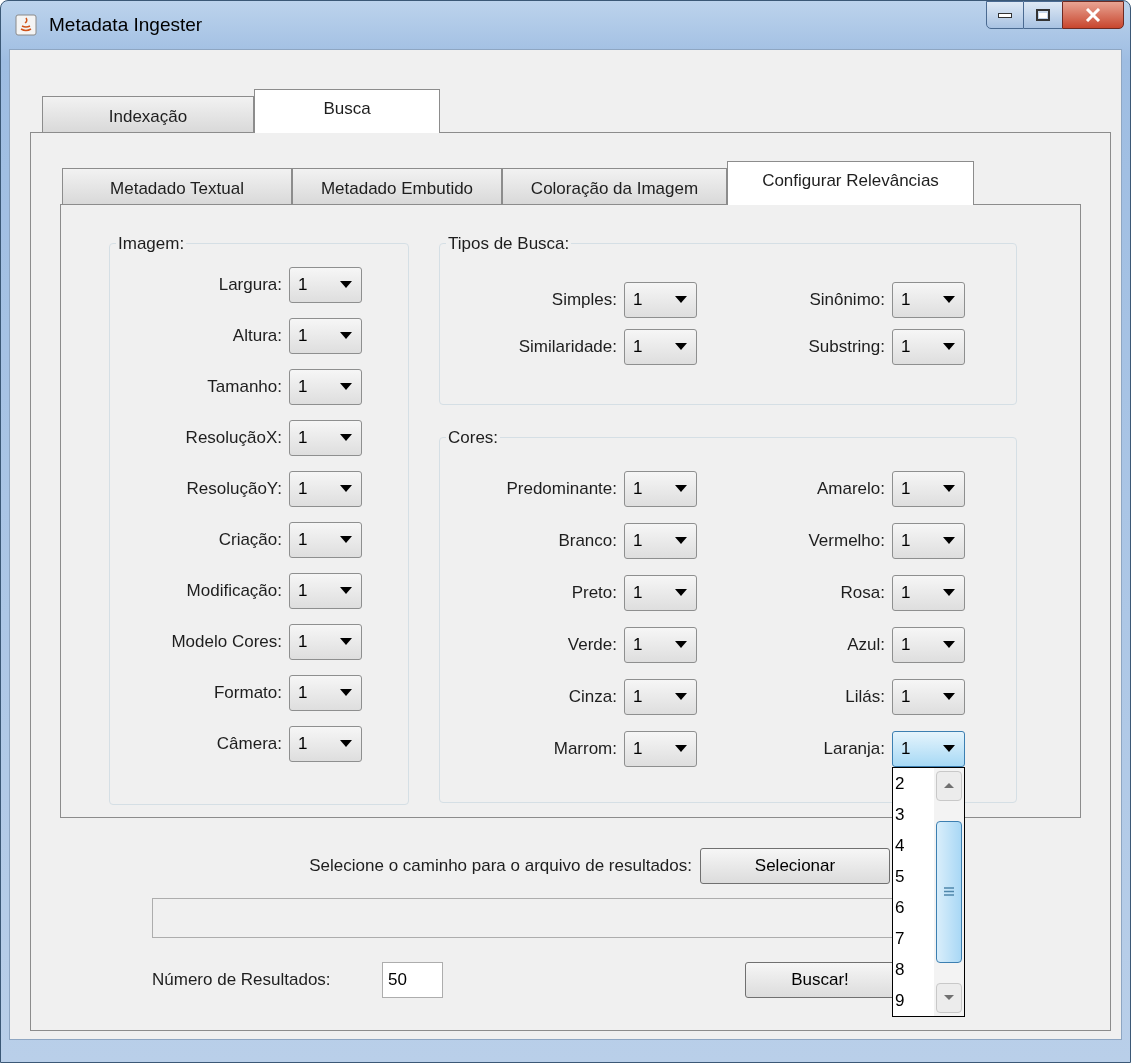  I want to click on minimize-icon, so click(1005, 15).